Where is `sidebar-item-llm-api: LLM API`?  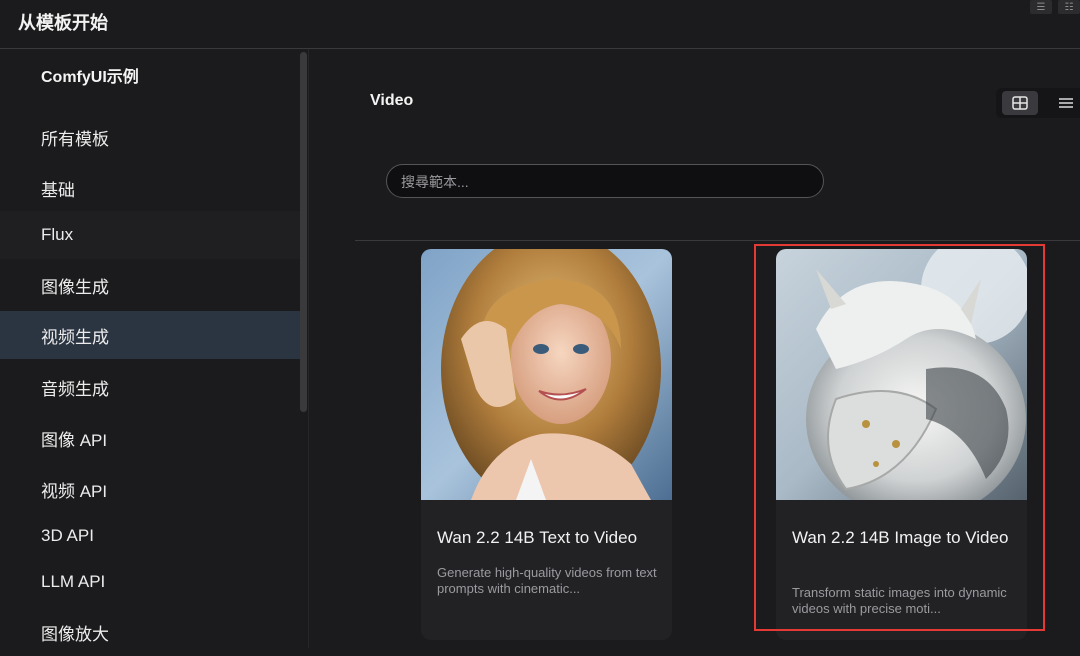 sidebar-item-llm-api: LLM API is located at coordinates (150, 582).